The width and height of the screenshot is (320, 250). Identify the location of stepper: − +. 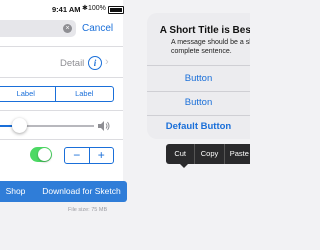
(89, 155).